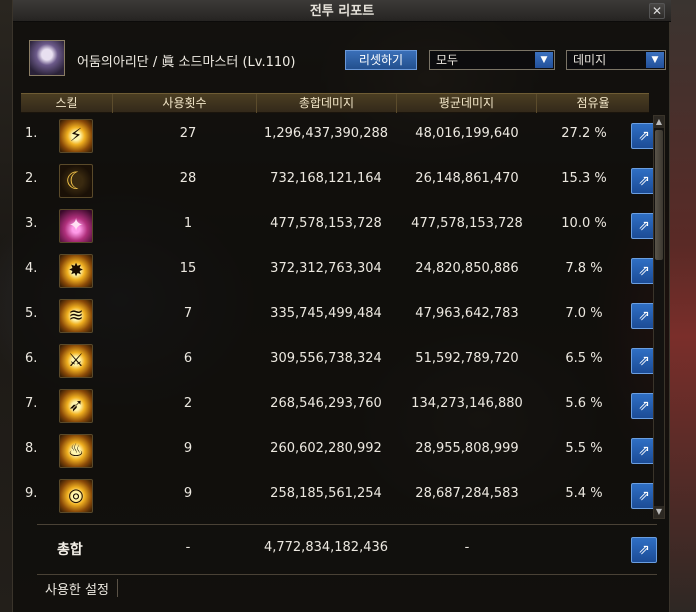  I want to click on table-row: 7. ➶ 2 268,546,293,760 134,273,146,880 5.6 % ⇗, so click(339, 406).